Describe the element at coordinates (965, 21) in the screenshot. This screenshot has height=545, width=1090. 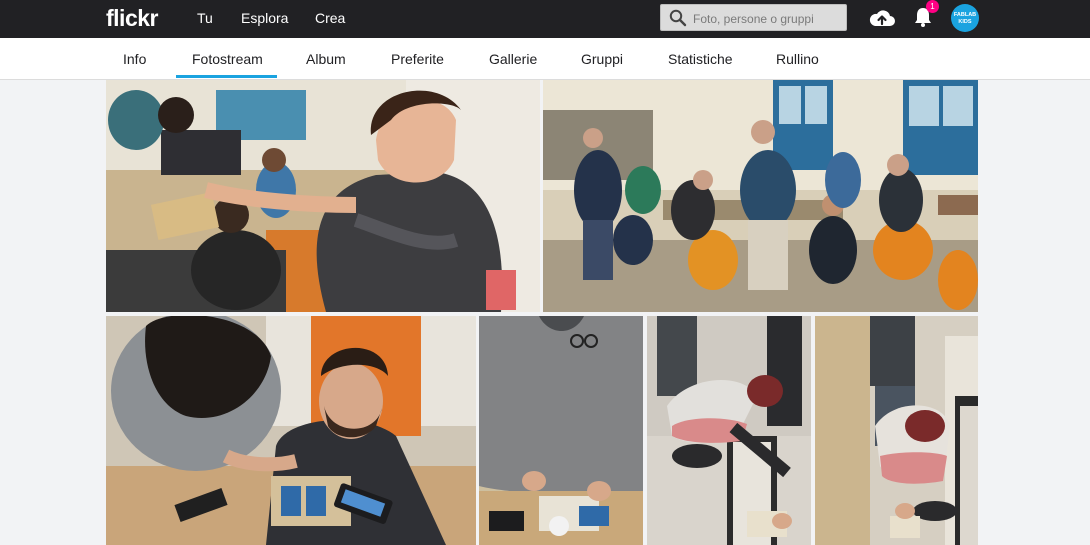
I see `avatar-text-bottom: KIDS` at that location.